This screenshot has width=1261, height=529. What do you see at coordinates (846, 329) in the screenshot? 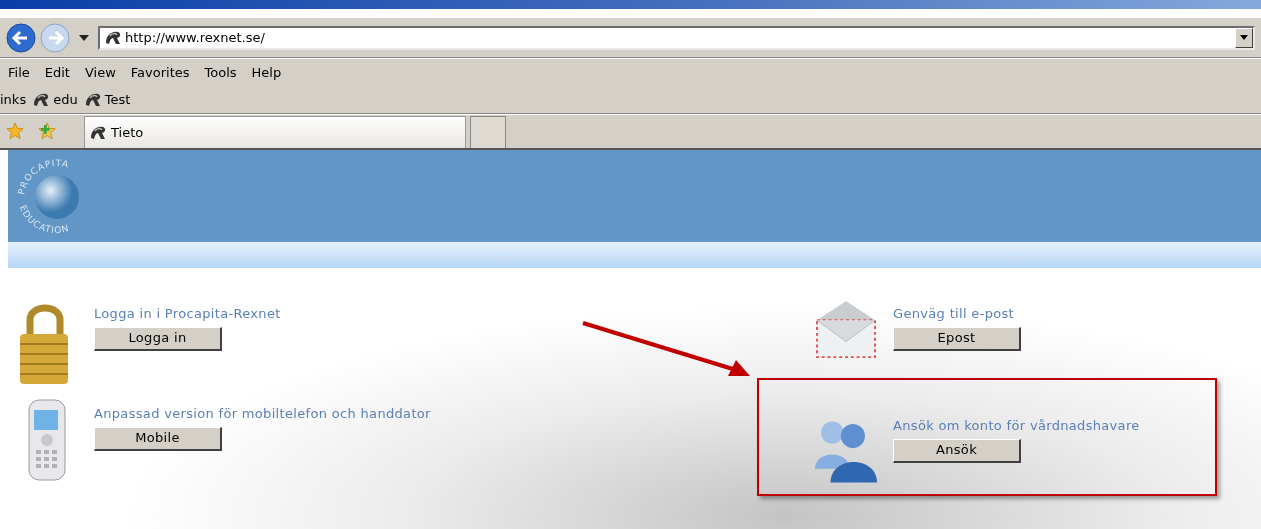
I see `envelope-icon` at bounding box center [846, 329].